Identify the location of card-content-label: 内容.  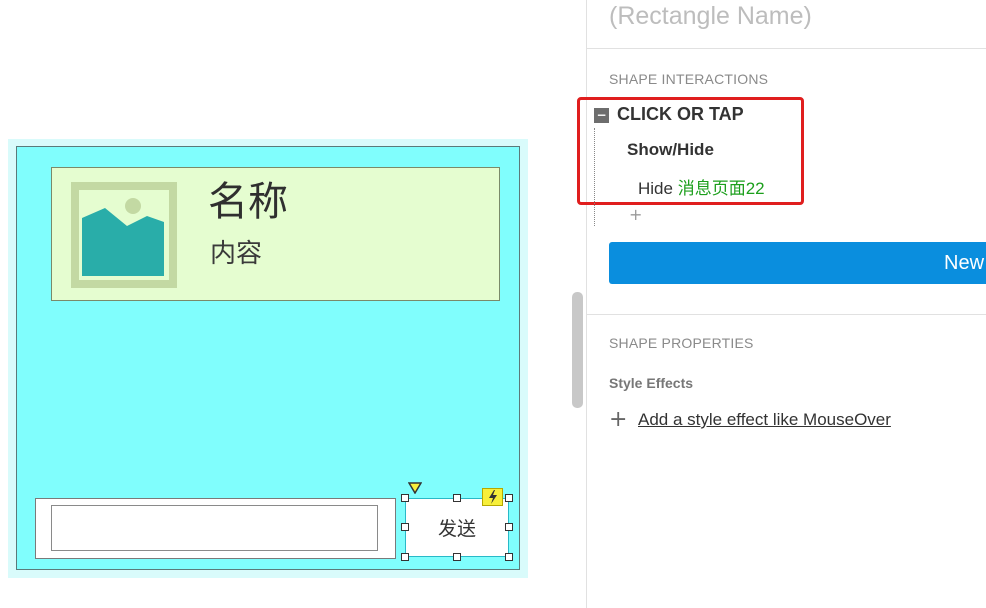
(236, 254).